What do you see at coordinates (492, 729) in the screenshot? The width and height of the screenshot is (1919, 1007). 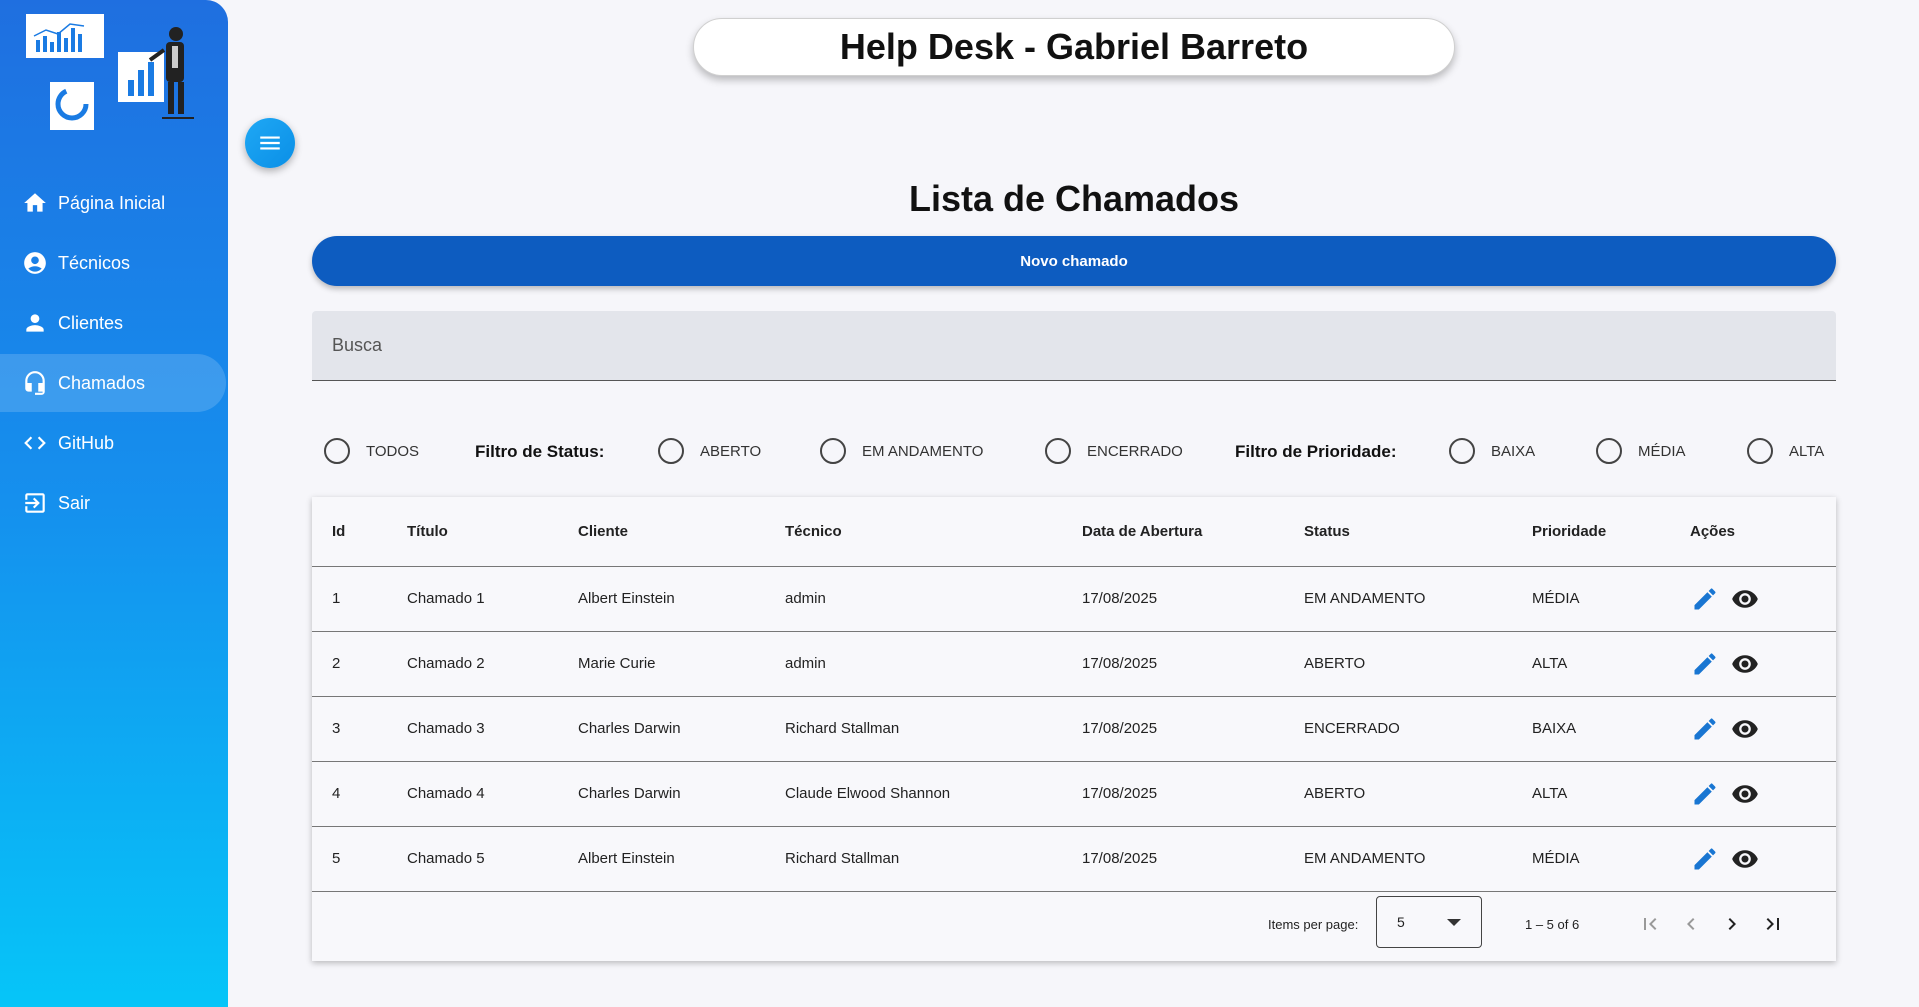 I see `cell-titulo: Chamado 3` at bounding box center [492, 729].